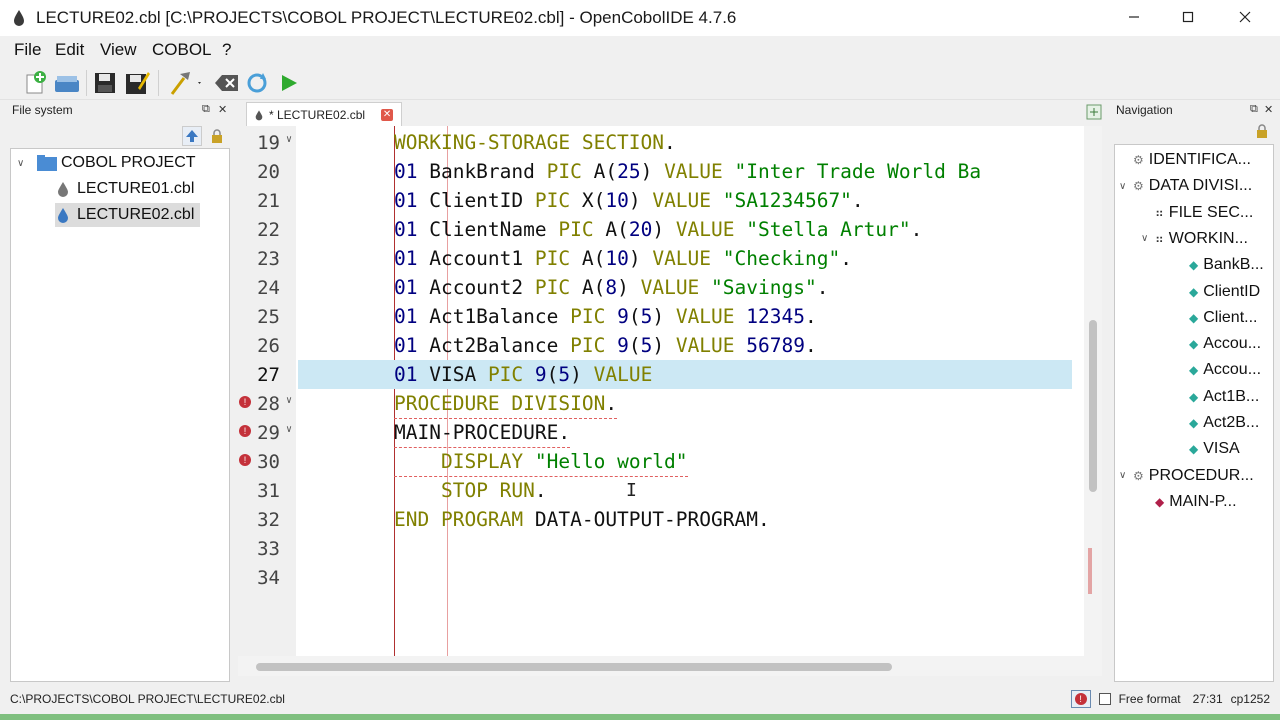 This screenshot has height=720, width=1280. Describe the element at coordinates (582, 519) in the screenshot. I see `code-text: END PROGRAM DATA-OUTPUT-PROGRAM.` at that location.